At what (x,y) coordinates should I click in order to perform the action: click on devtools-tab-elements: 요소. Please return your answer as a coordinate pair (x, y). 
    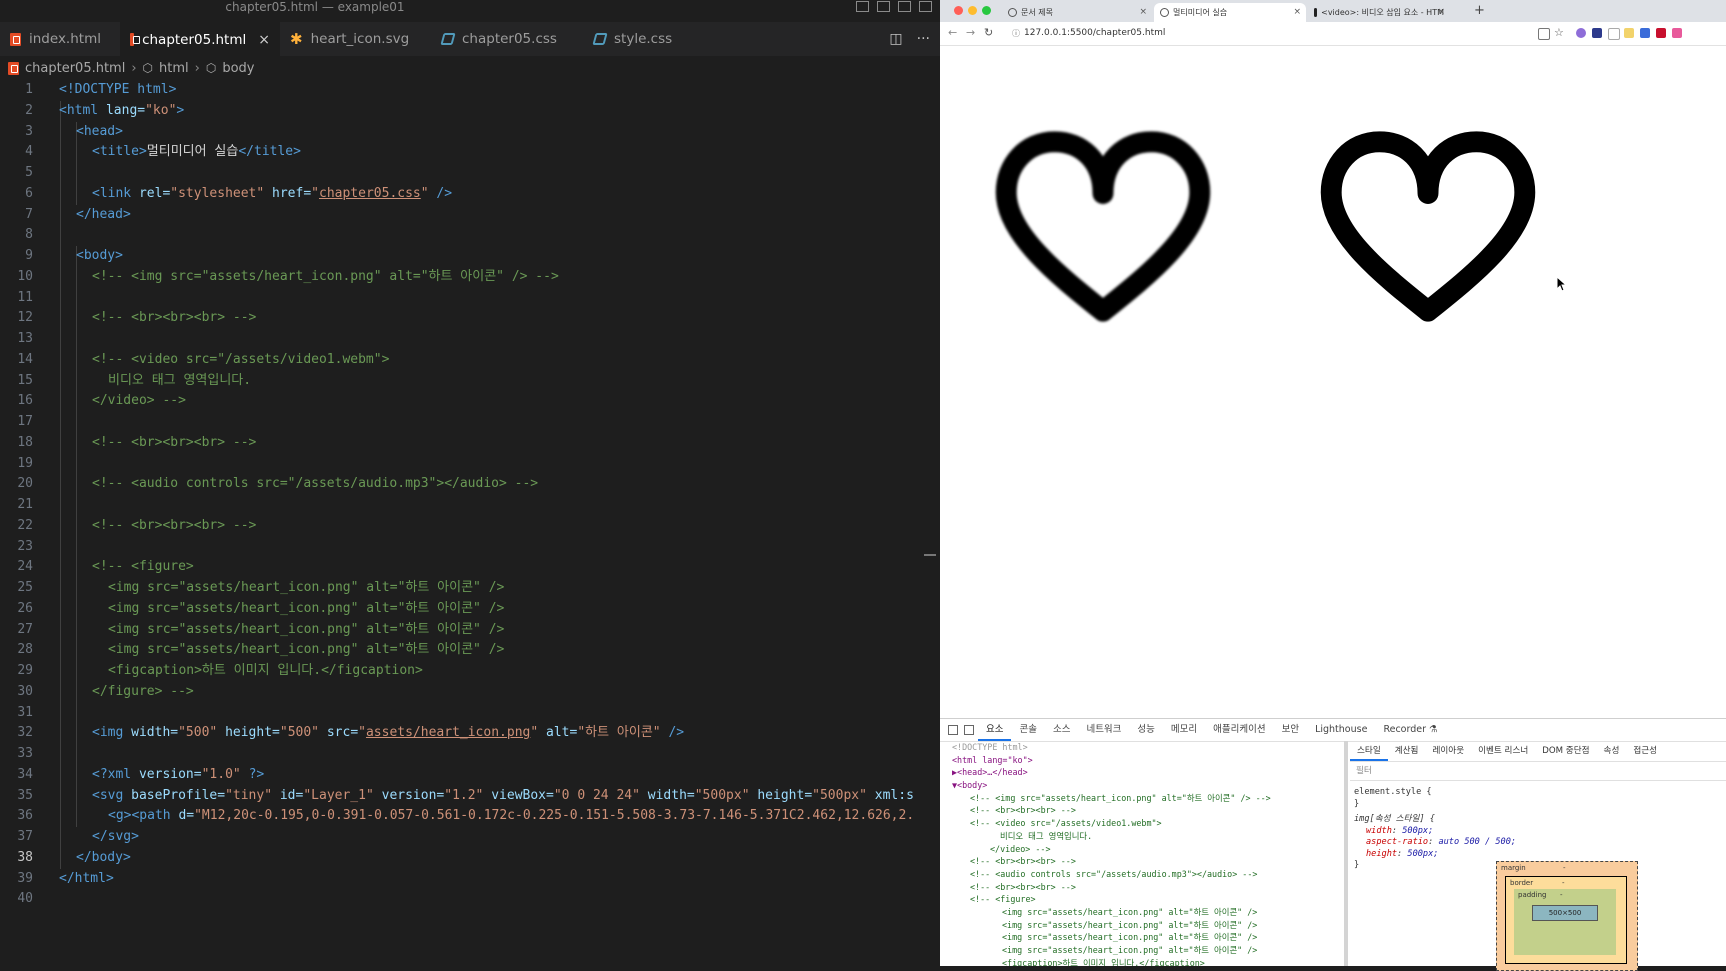
    Looking at the image, I should click on (995, 730).